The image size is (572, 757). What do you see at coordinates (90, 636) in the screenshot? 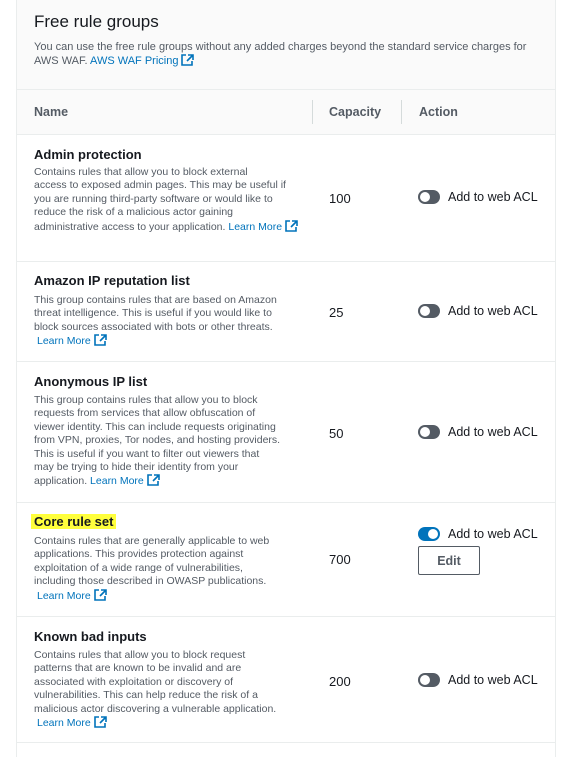
I see `rule-name: Known bad inputs` at bounding box center [90, 636].